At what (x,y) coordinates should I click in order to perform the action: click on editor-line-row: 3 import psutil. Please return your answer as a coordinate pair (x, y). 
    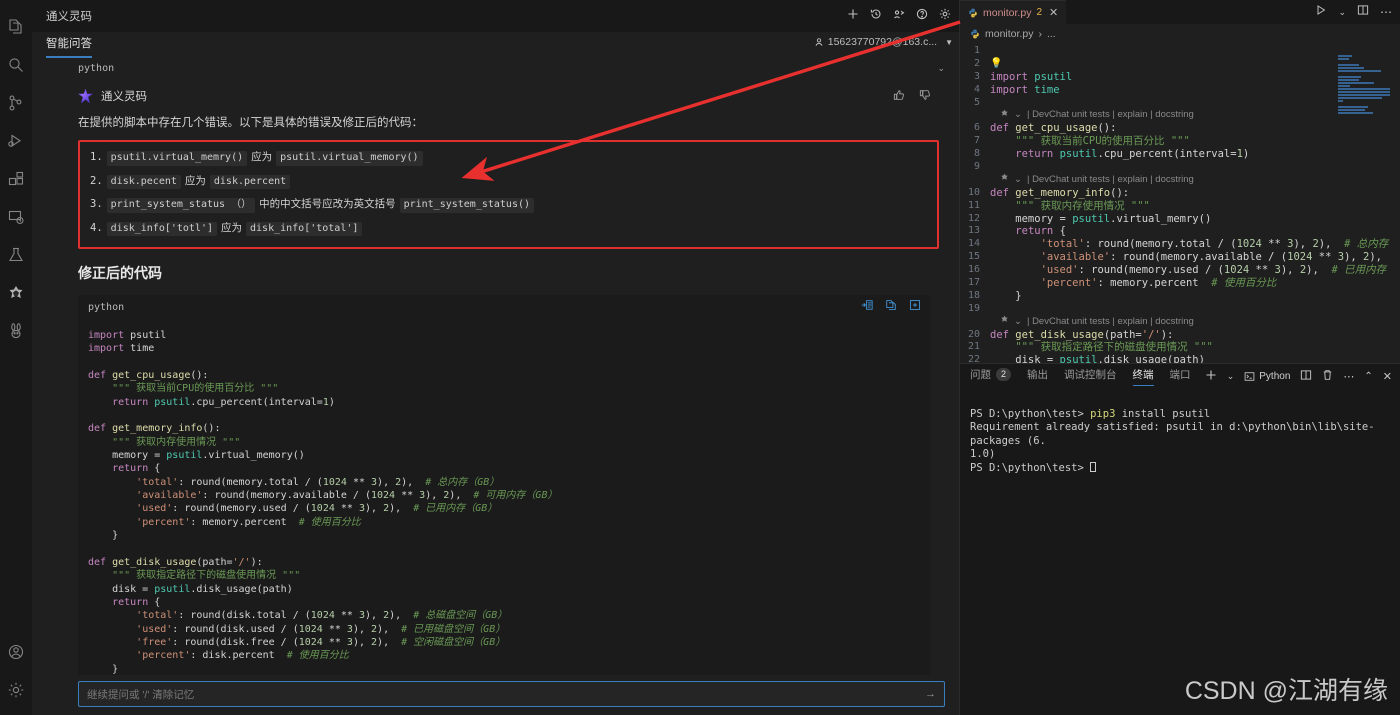
    Looking at the image, I should click on (1180, 77).